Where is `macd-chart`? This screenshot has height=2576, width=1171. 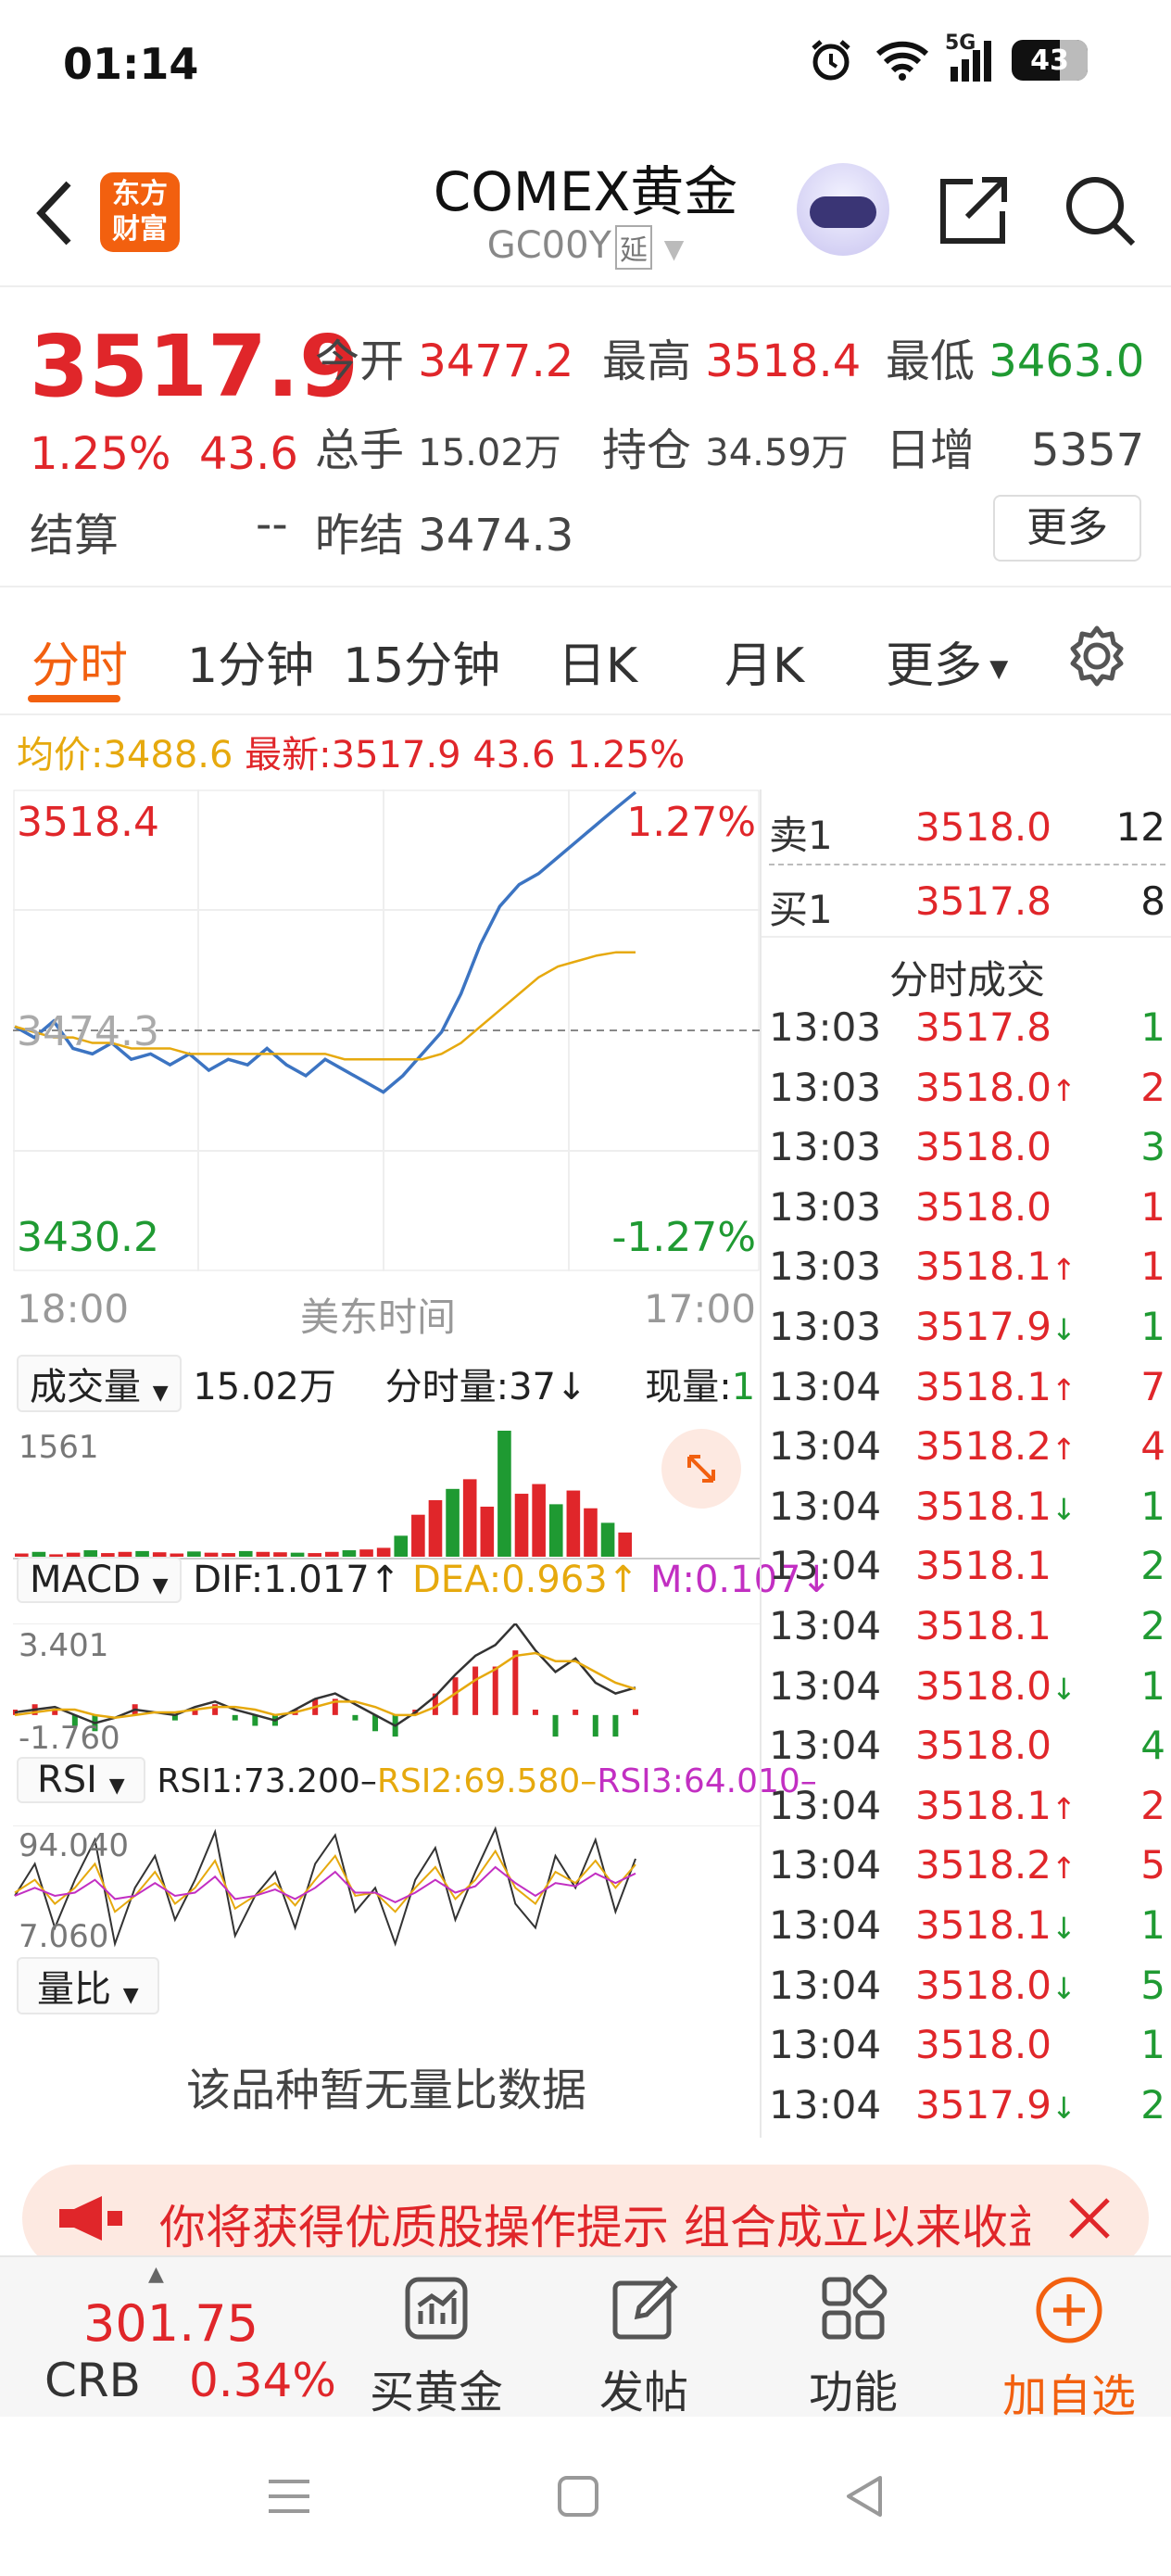
macd-chart is located at coordinates (387, 1693).